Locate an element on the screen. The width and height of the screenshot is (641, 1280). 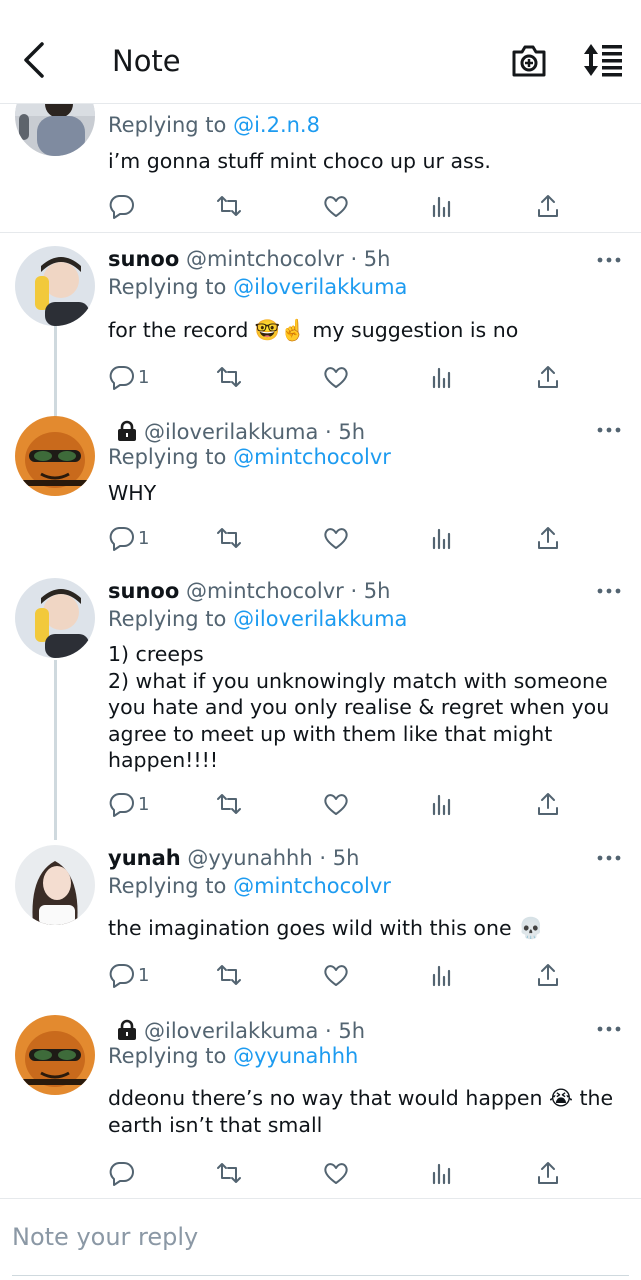
replying-to: Replying to @mintchocolvr is located at coordinates (249, 886).